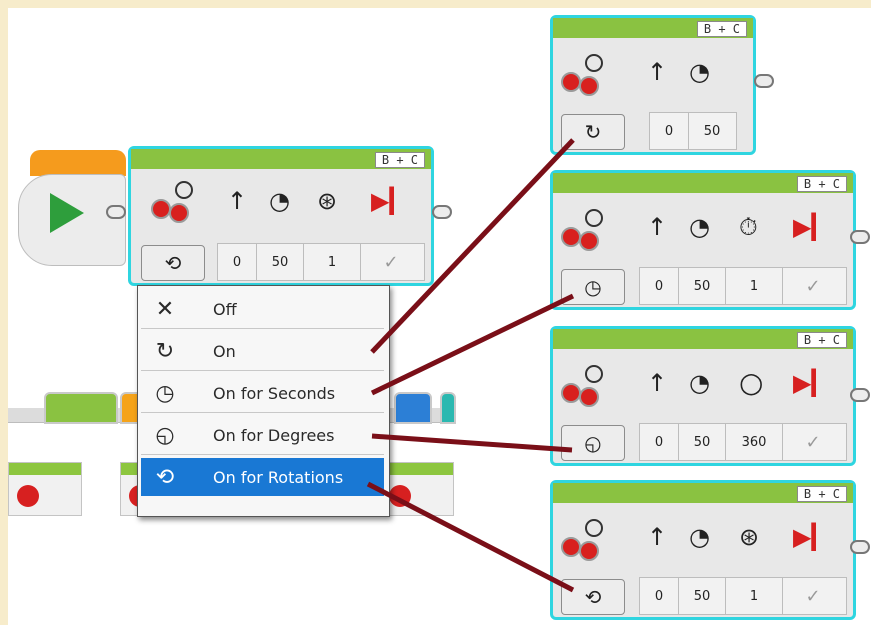  I want to click on connector-line-degrees, so click(472, 443).